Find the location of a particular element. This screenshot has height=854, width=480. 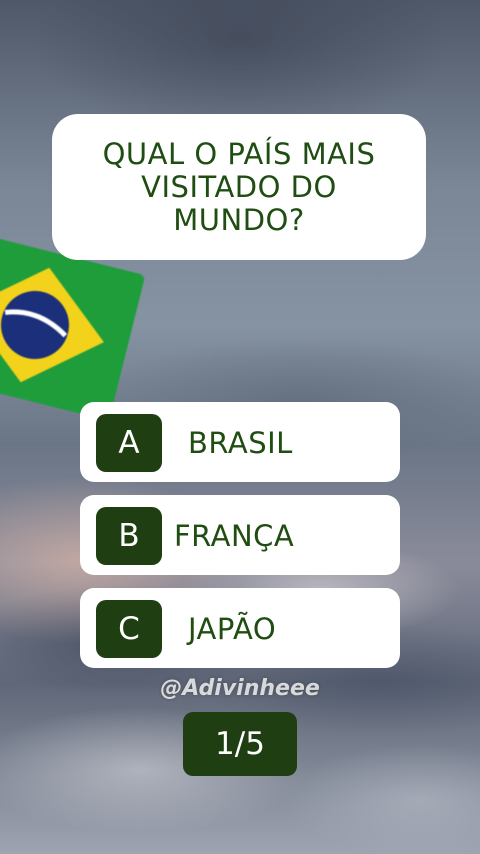

option-c-button: C JAPÃO is located at coordinates (240, 628).